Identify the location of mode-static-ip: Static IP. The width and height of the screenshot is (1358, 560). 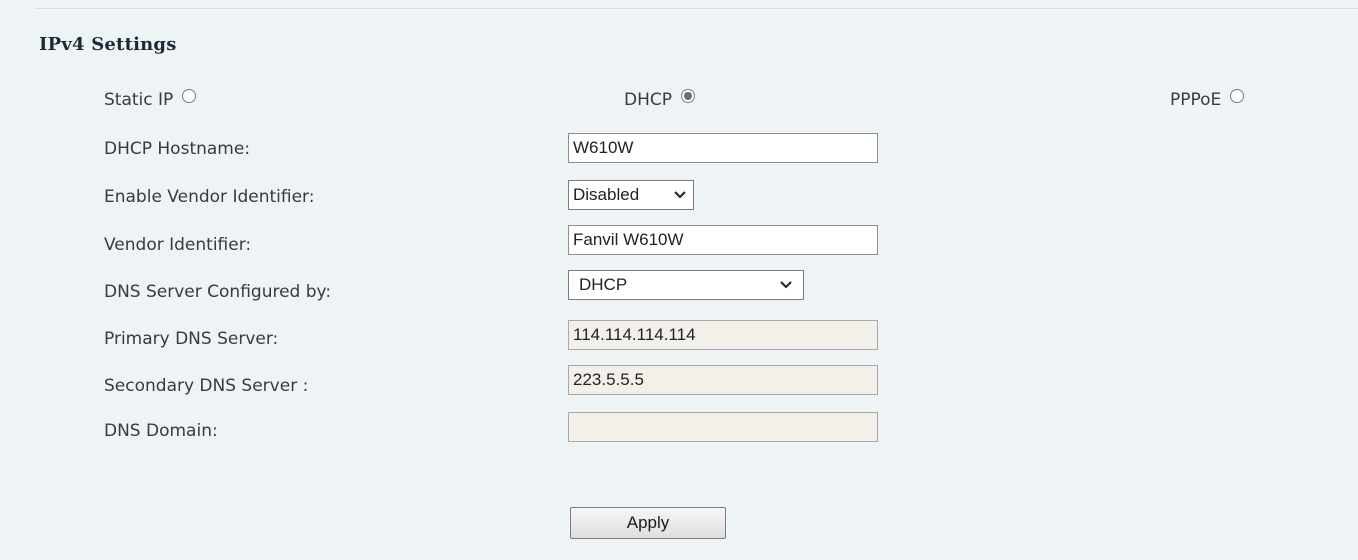
(150, 99).